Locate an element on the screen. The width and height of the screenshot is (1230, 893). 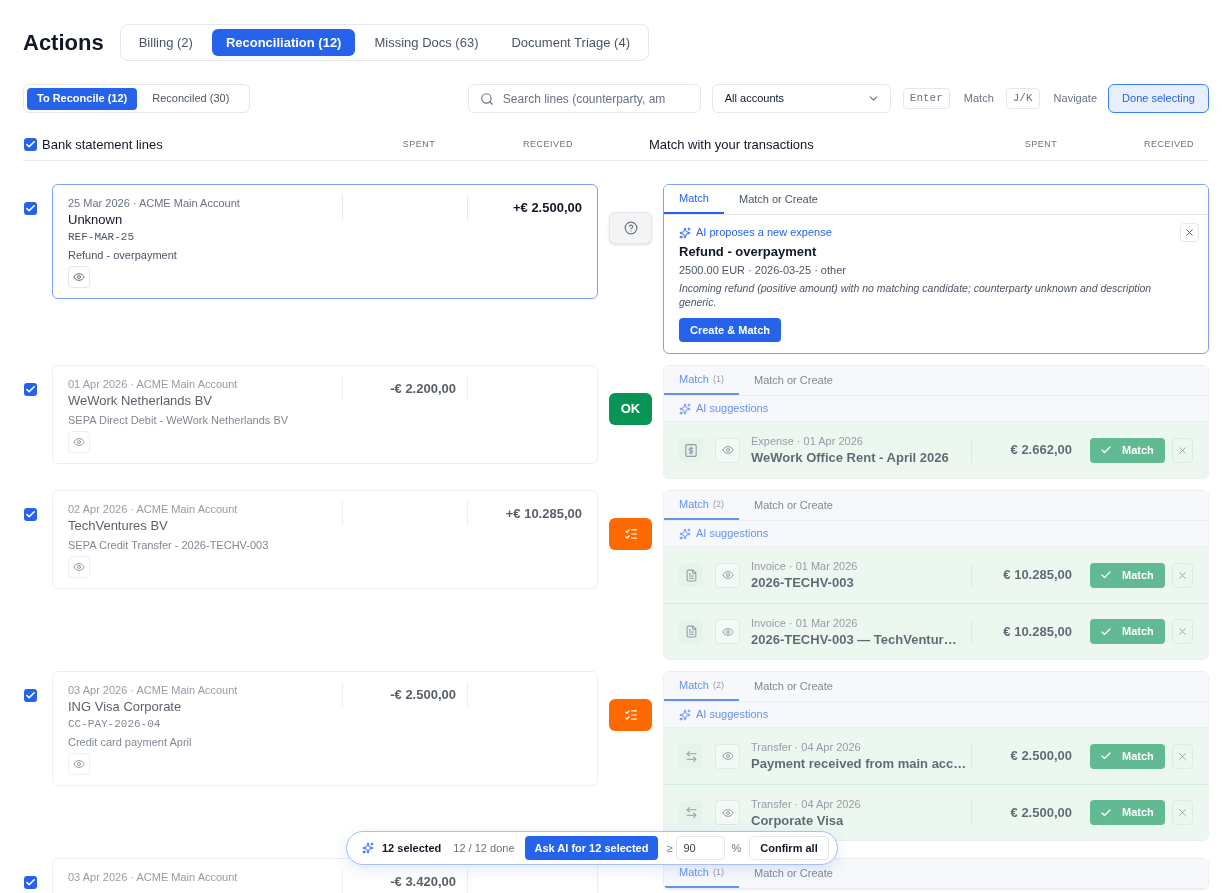
bank-line-card: 03 Apr 2026 · ACME Main Account ING Visa Corporate CC-PAY-2026-04 Credit card payment April -€ 2.500,00 is located at coordinates (325, 728).